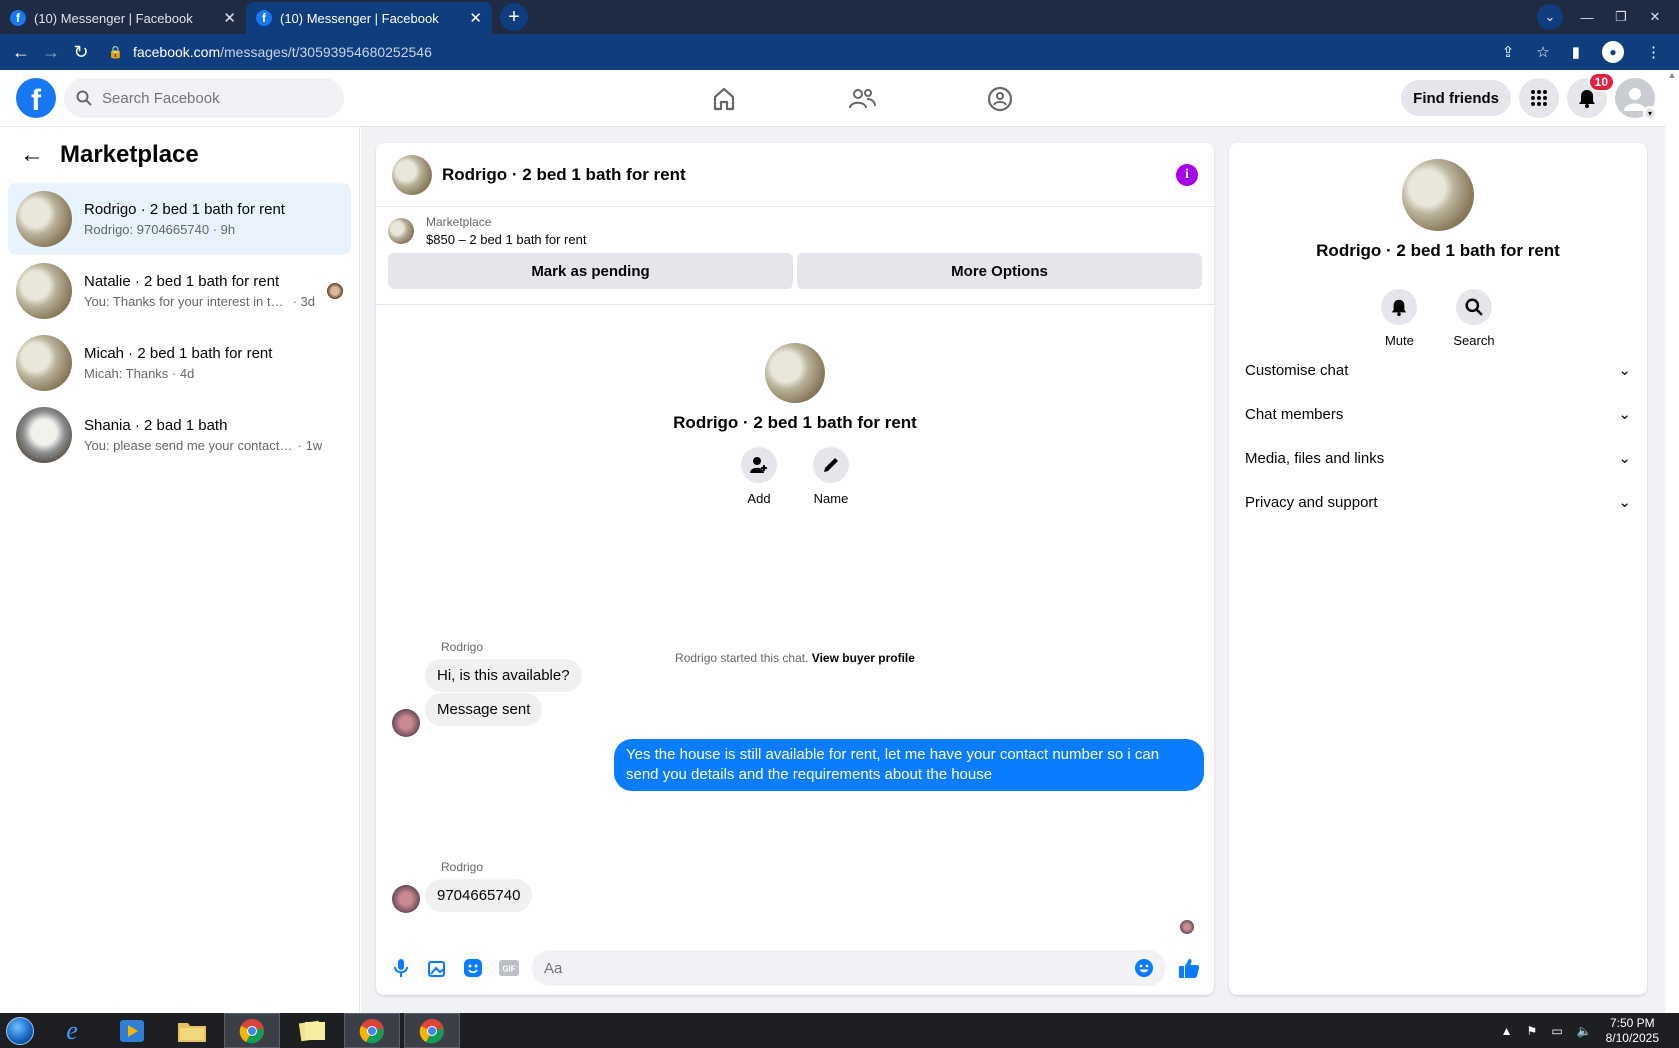 The image size is (1679, 1048). I want to click on share-icon: ⇪, so click(1508, 52).